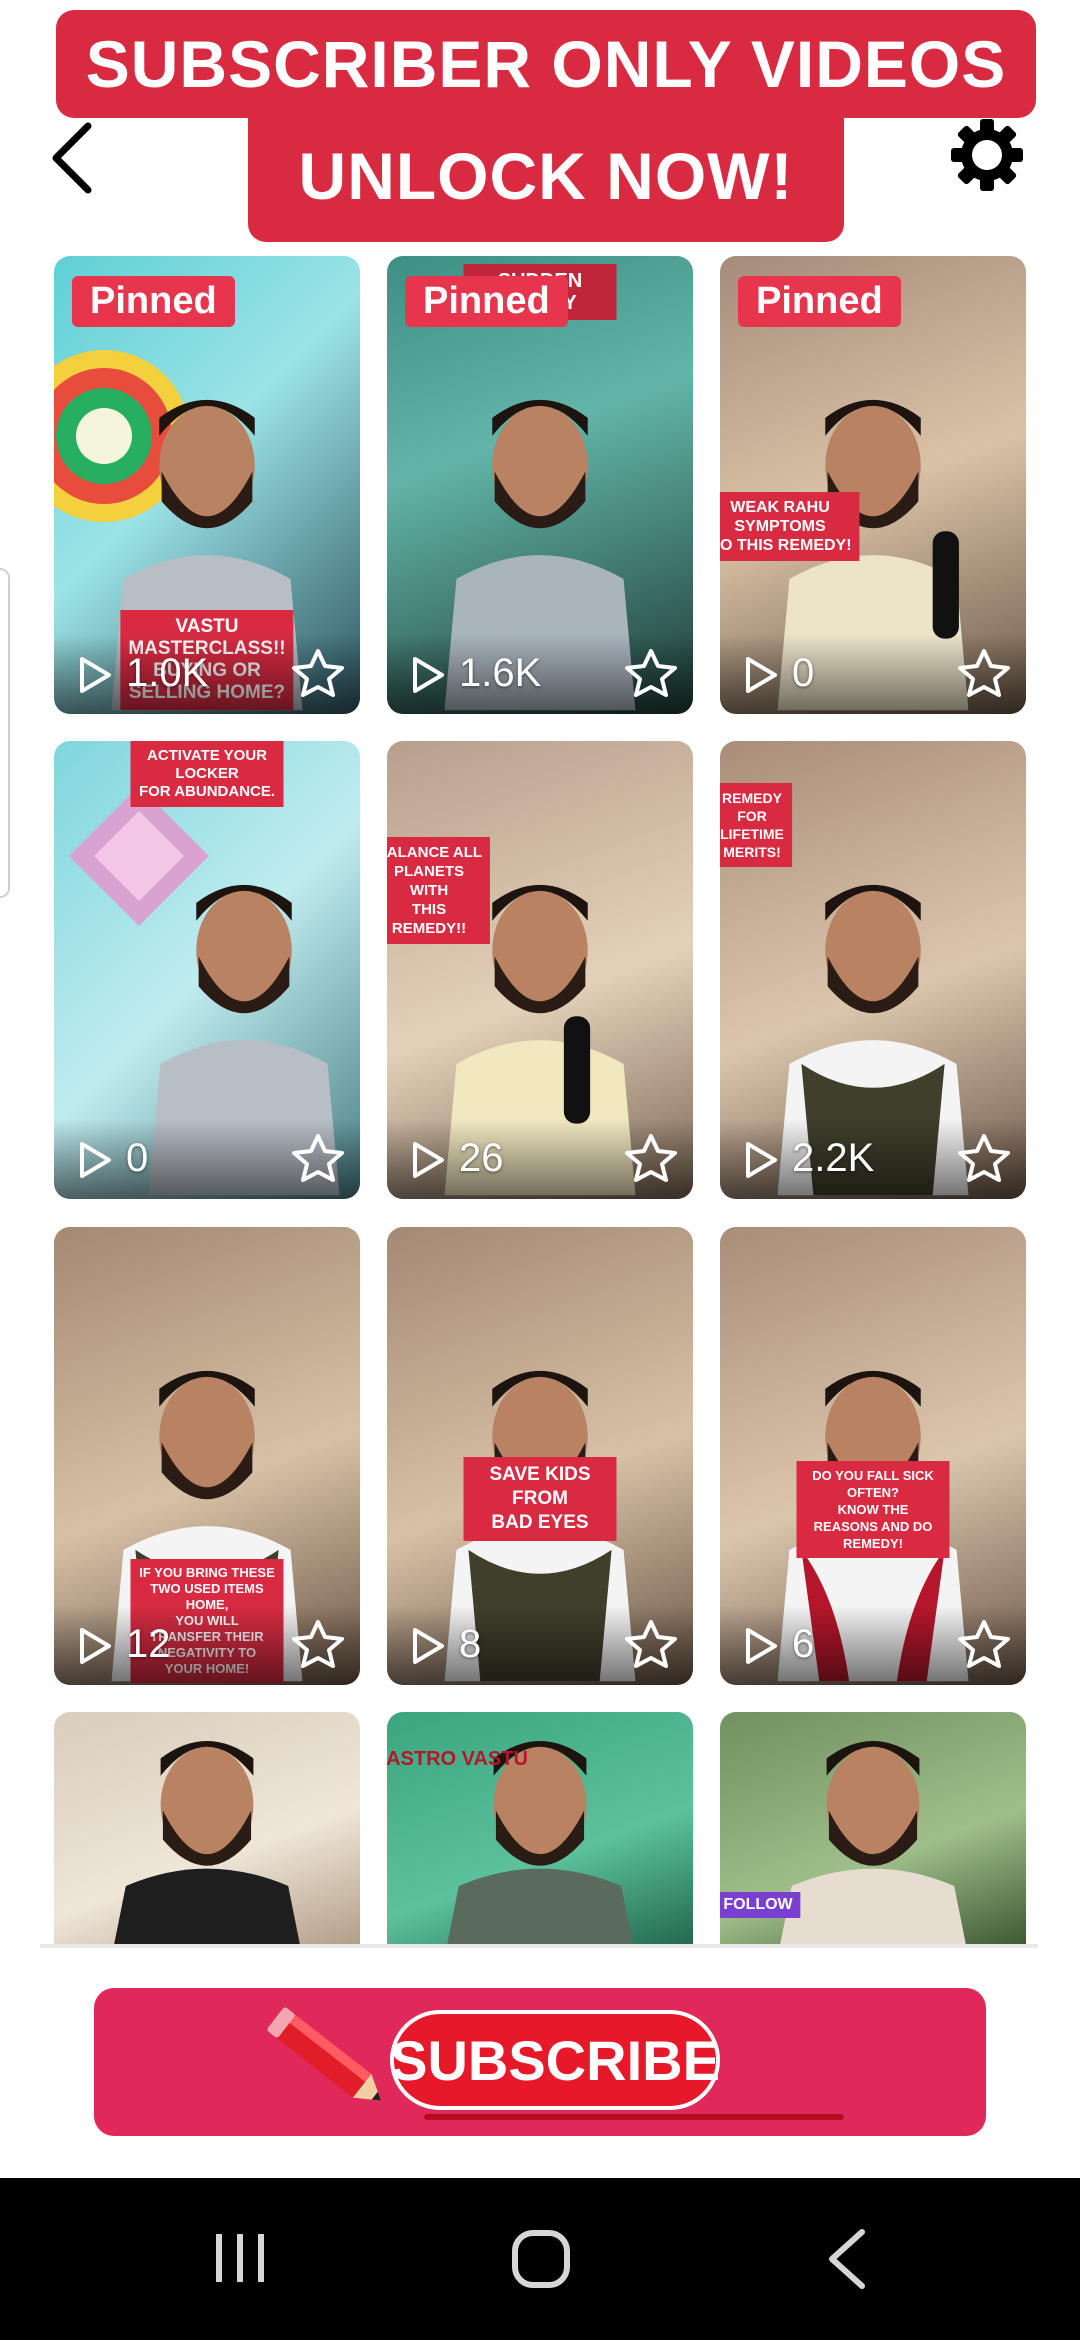  What do you see at coordinates (790, 526) in the screenshot?
I see `video-caption: WEAK RAHU SYMPTOMS DO THIS REMEDY!` at bounding box center [790, 526].